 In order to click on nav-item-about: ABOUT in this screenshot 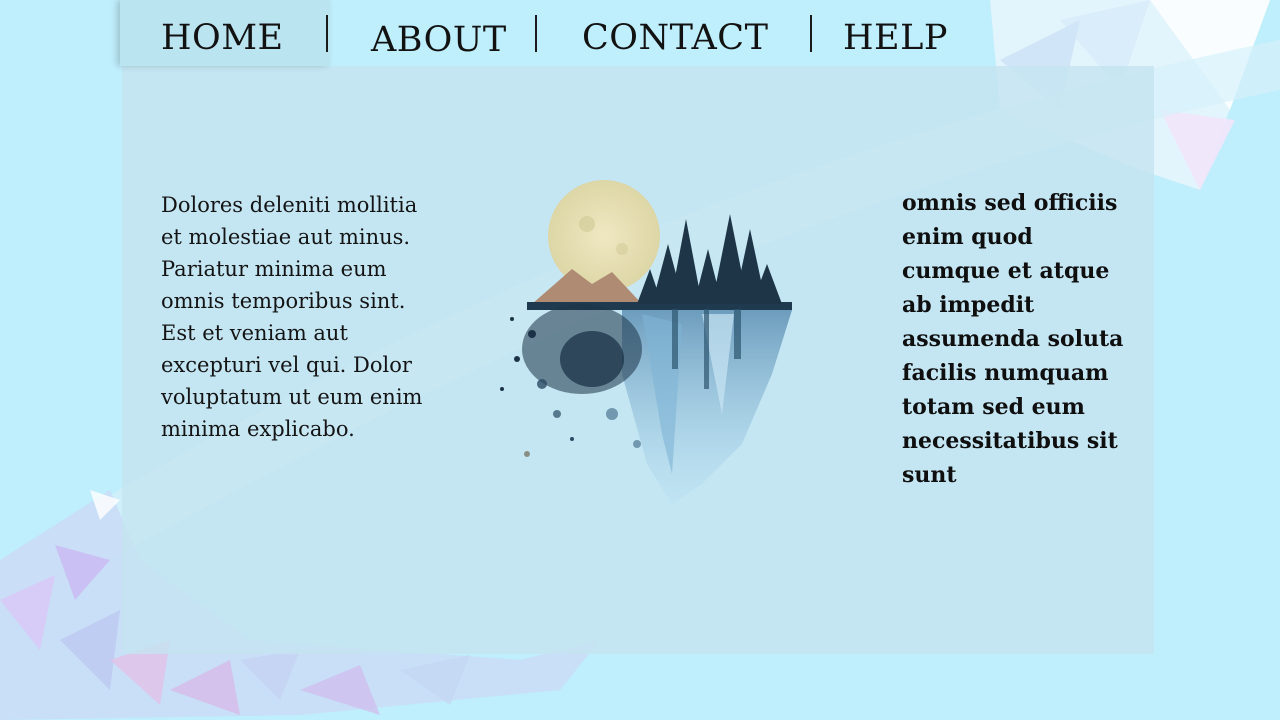, I will do `click(439, 40)`.